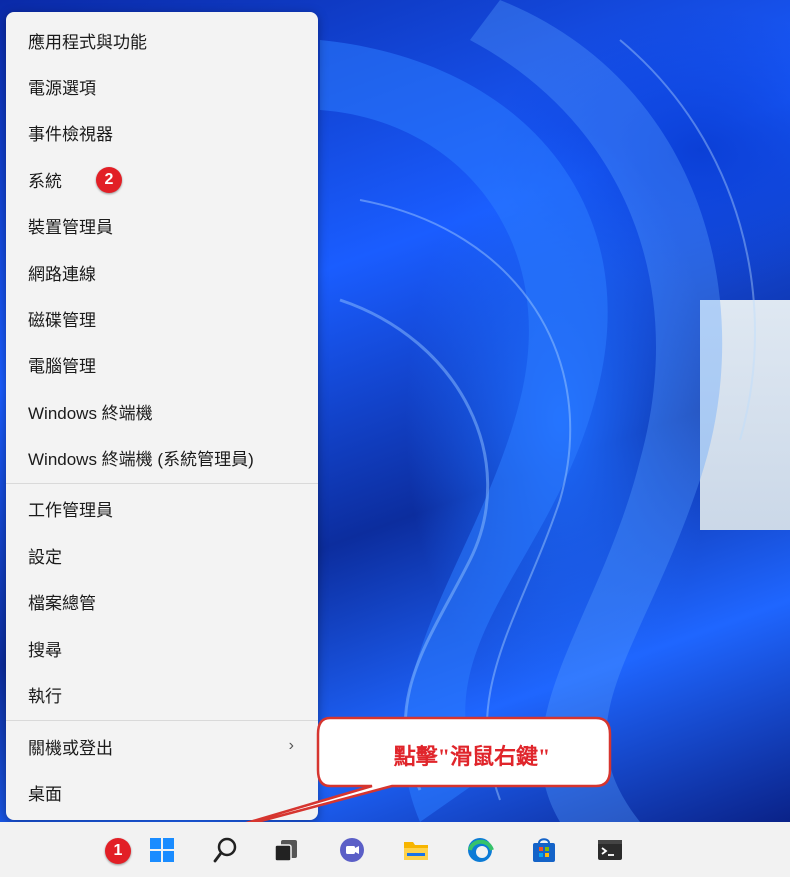 The height and width of the screenshot is (877, 790). I want to click on callout-text: 點擊"滑鼠右鍵", so click(472, 756).